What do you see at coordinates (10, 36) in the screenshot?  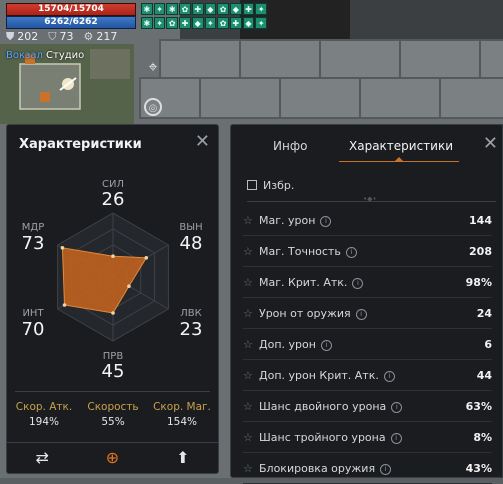 I see `shield-icon: ⛊` at bounding box center [10, 36].